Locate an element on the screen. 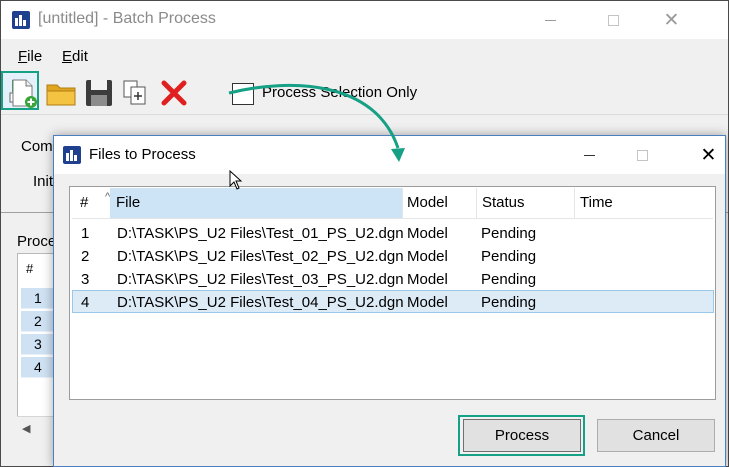  close-button: ✕ is located at coordinates (671, 20).